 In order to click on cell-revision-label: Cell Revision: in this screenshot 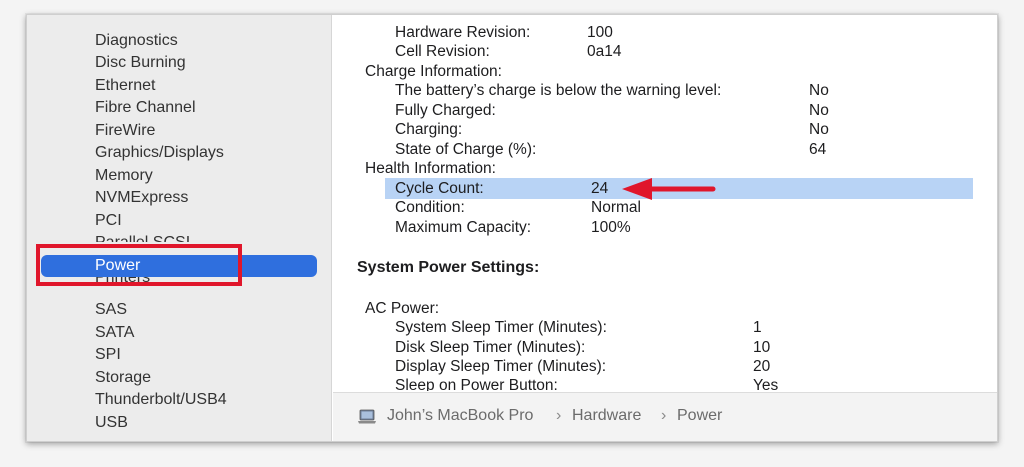, I will do `click(442, 51)`.